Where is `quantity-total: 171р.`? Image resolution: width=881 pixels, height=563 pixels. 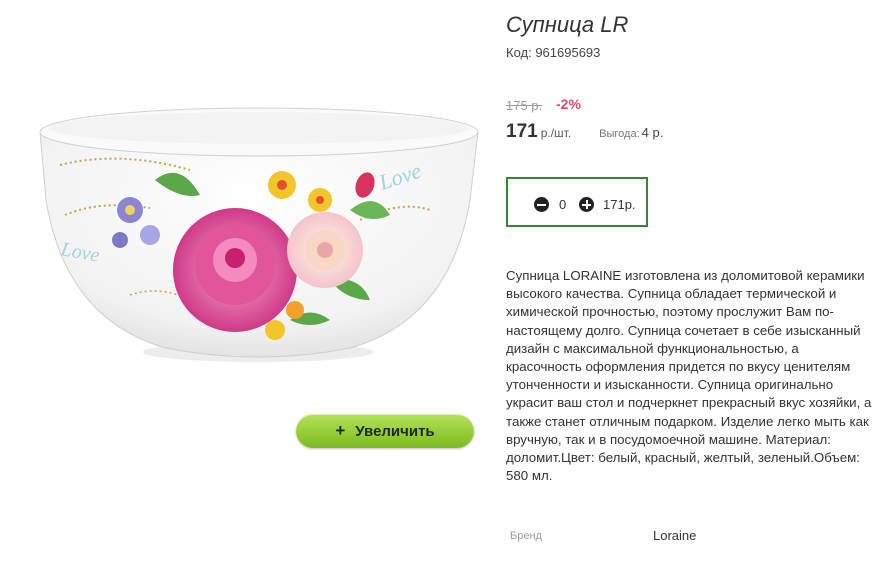 quantity-total: 171р. is located at coordinates (619, 204).